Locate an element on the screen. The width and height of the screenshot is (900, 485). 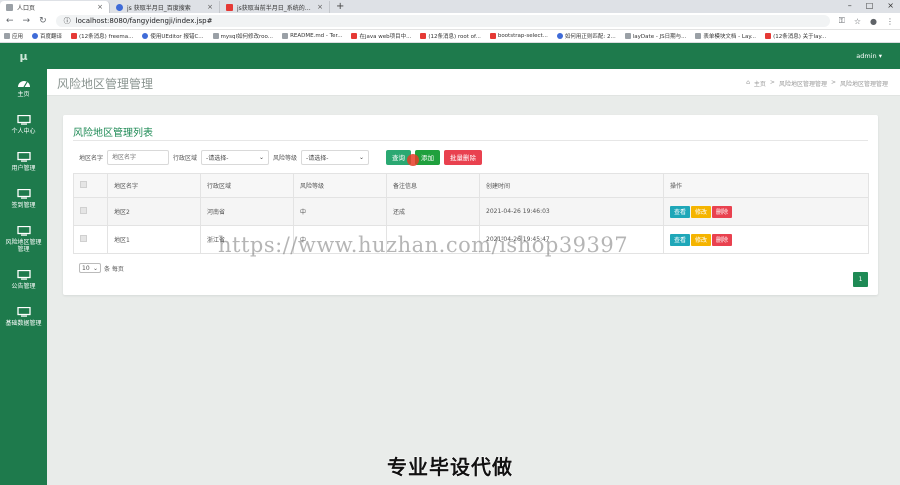
bookmark: 应用 is located at coordinates (13, 36).